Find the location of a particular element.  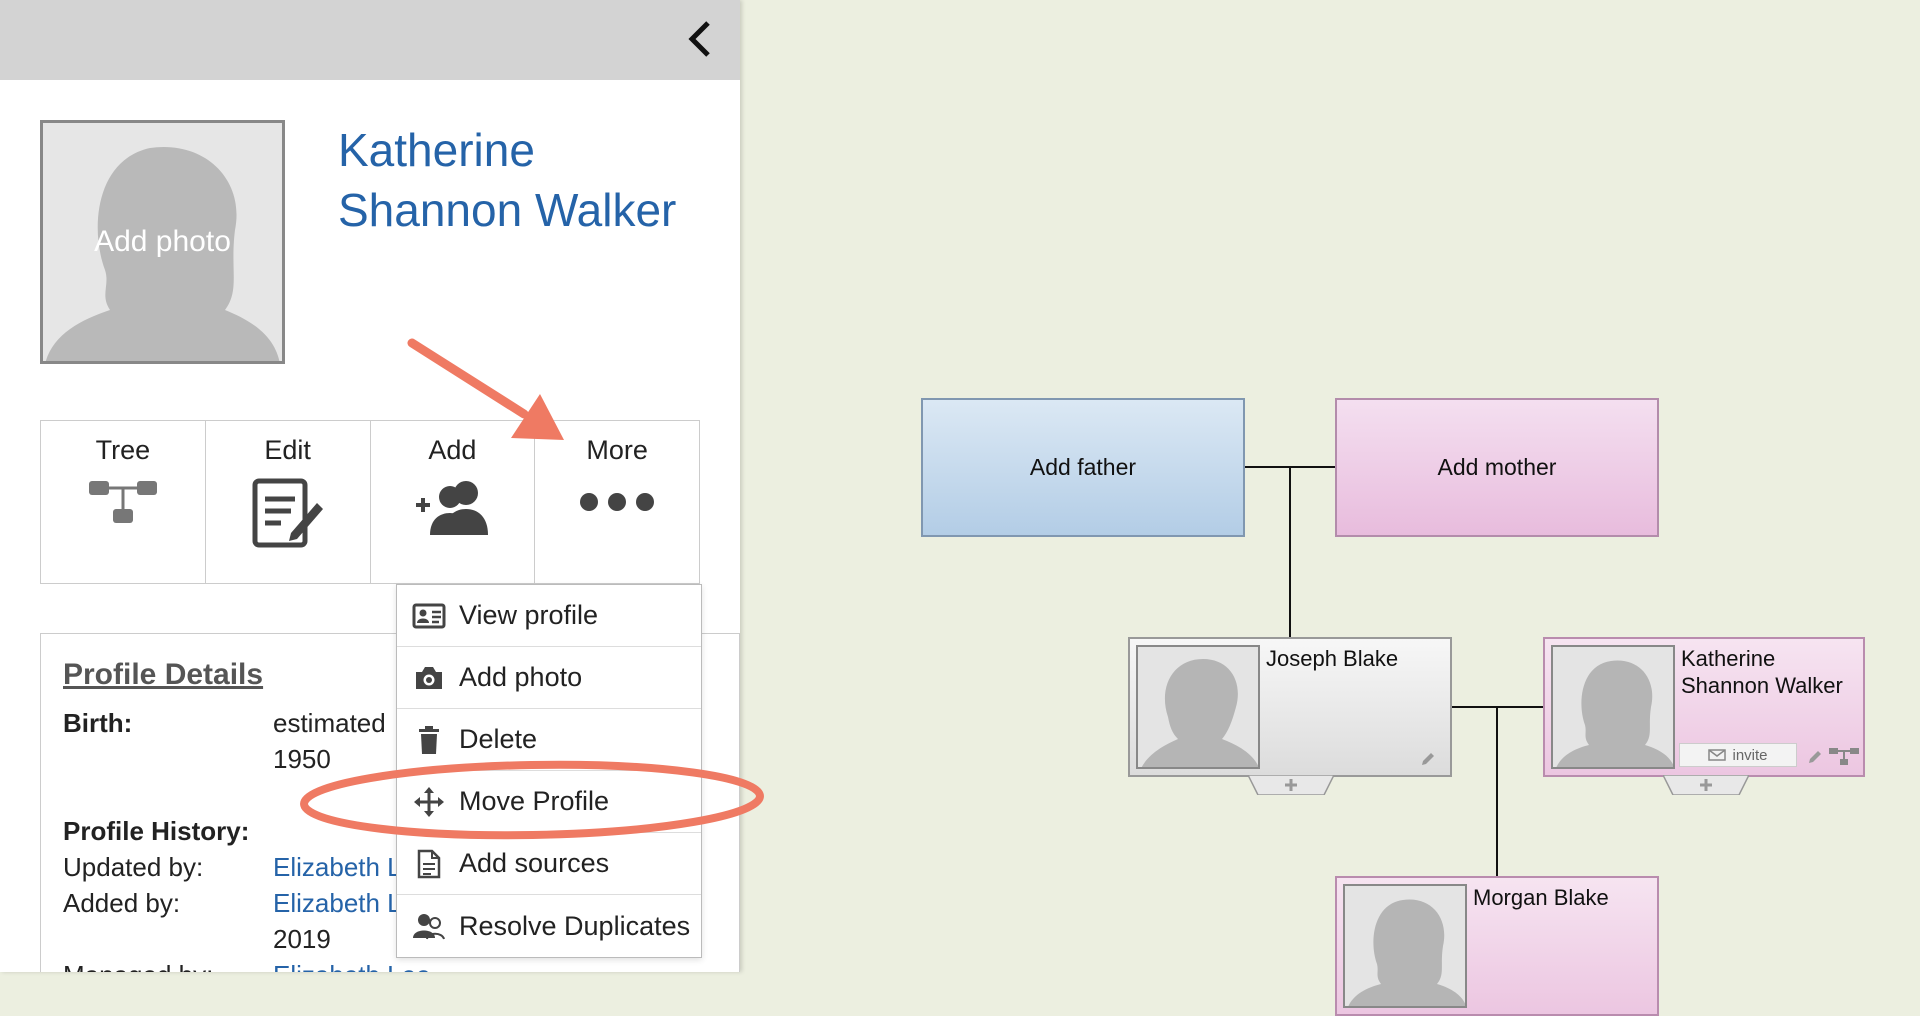

add-sources-menu-item: Add sources is located at coordinates (549, 864).